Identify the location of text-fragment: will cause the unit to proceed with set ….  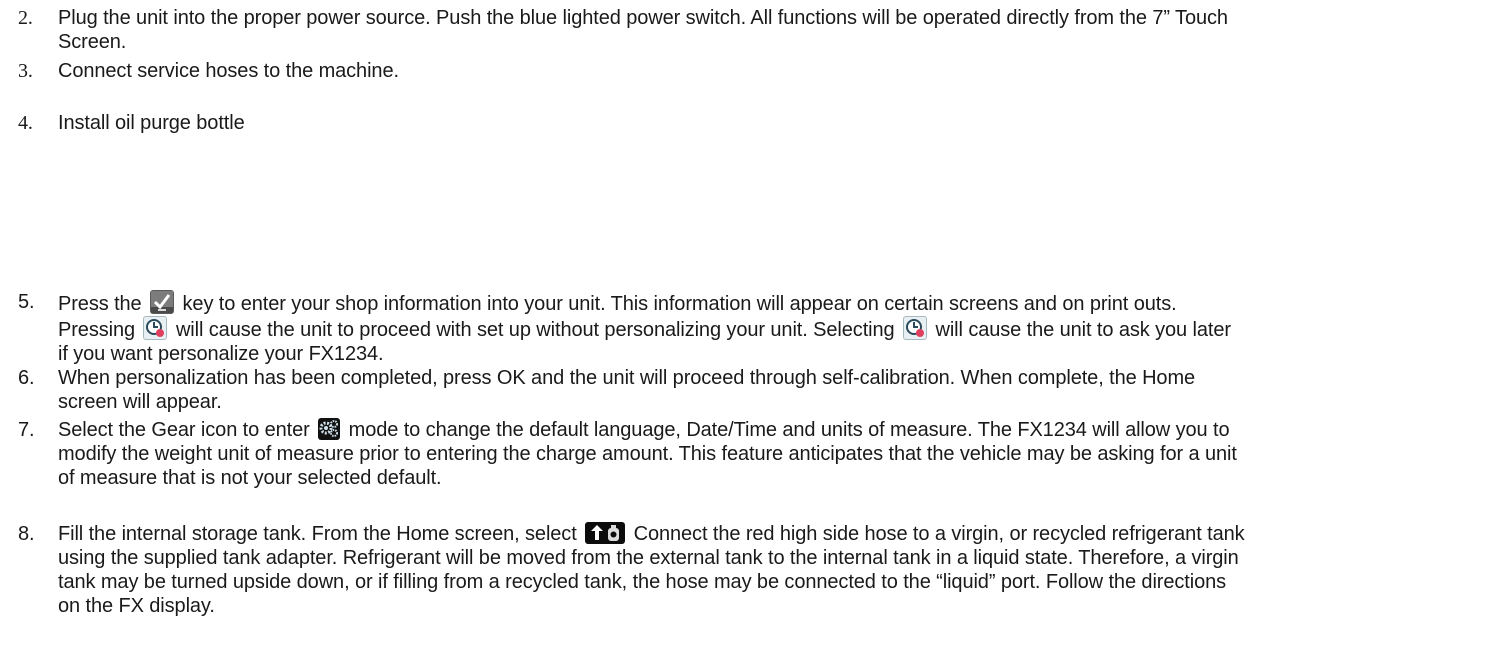
(535, 330).